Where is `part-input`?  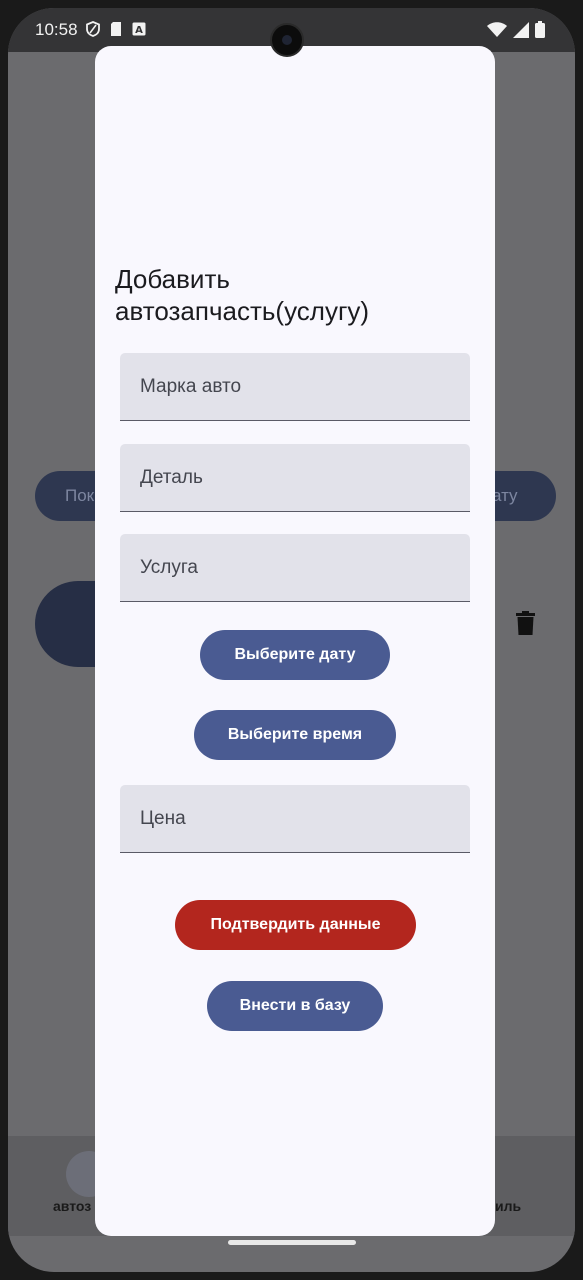
part-input is located at coordinates (295, 477).